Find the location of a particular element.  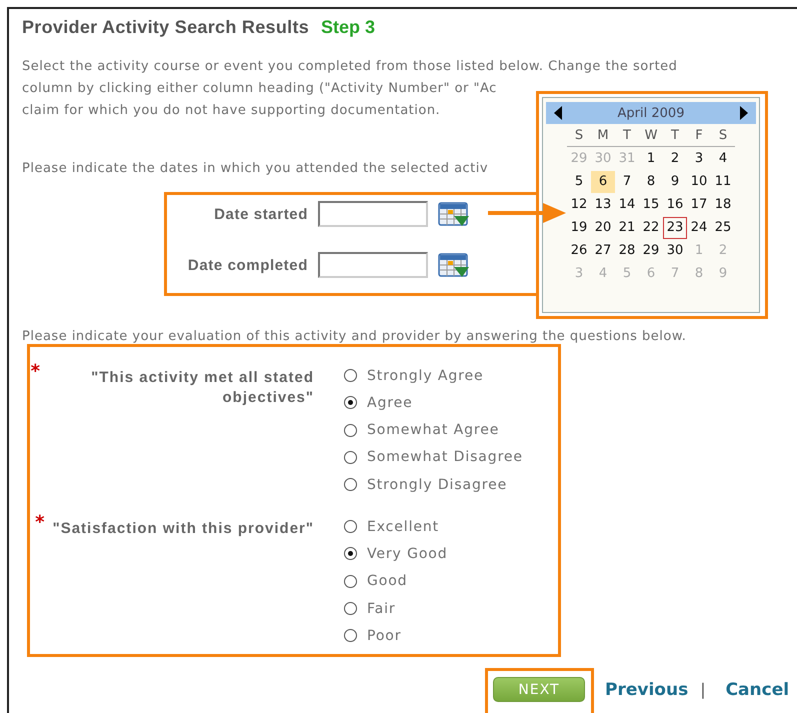

nav-link: Cancel is located at coordinates (758, 690).